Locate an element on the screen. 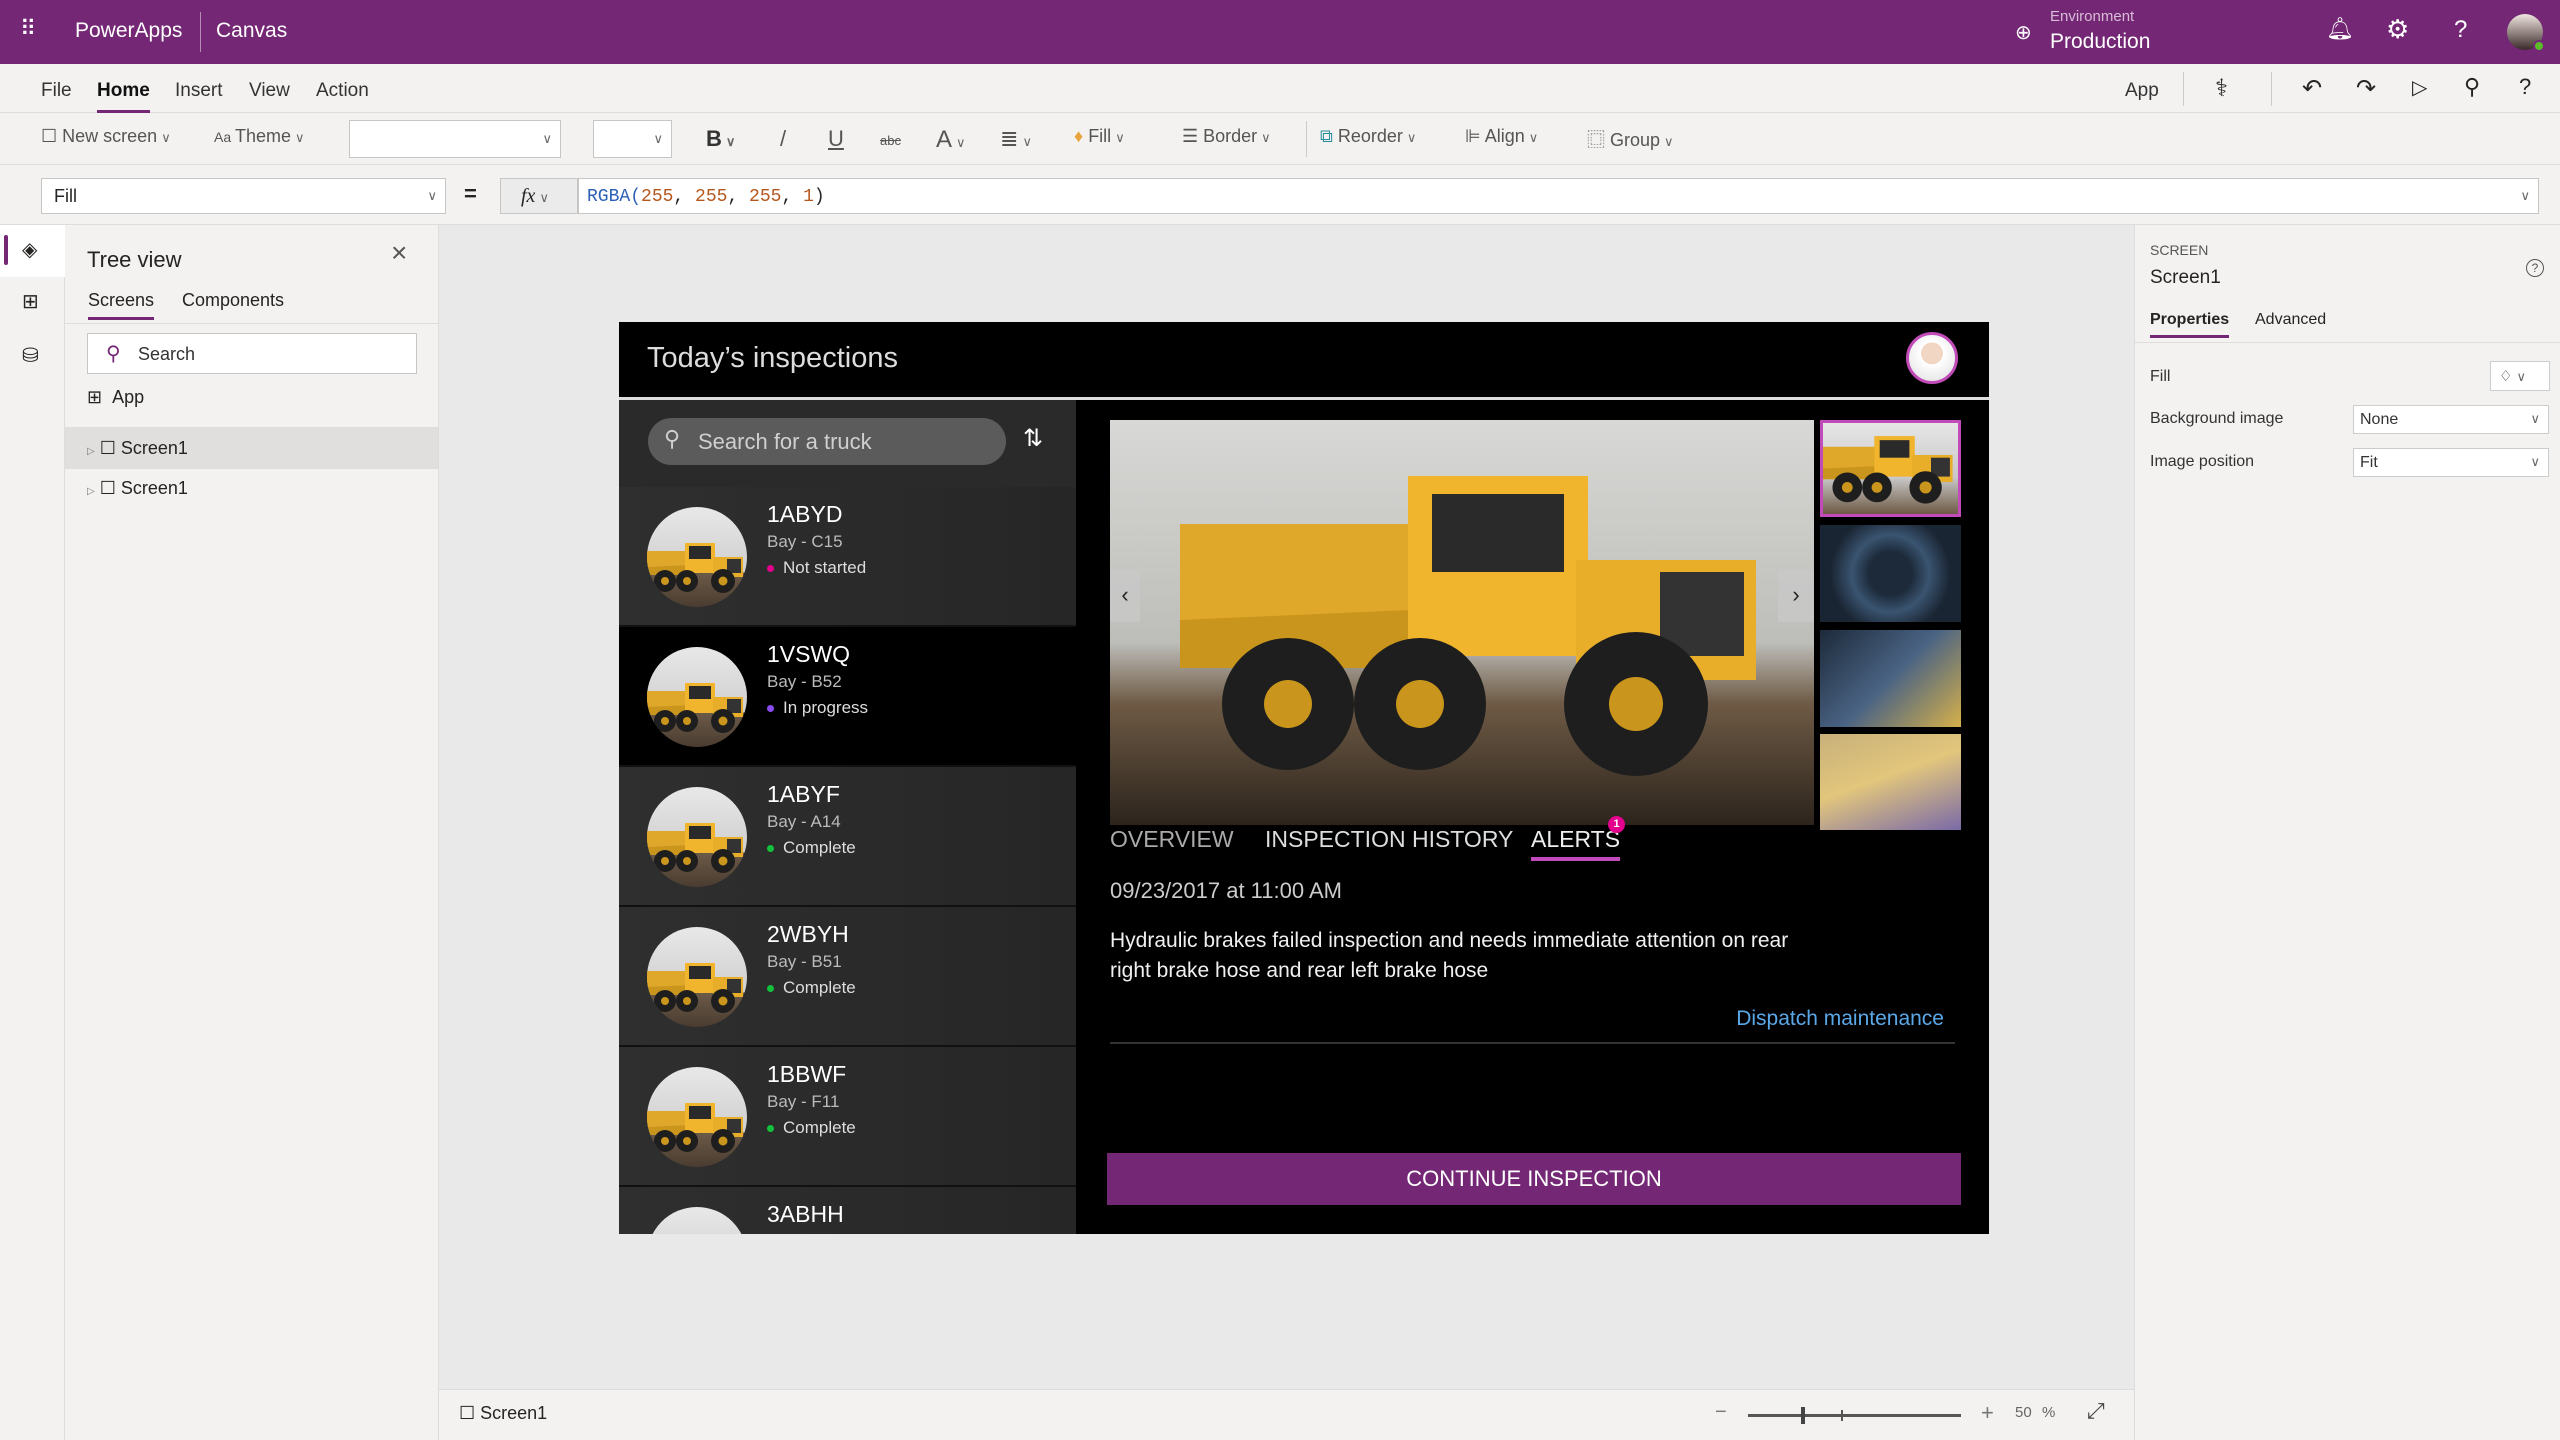 The width and height of the screenshot is (2560, 1440). zoom-out-button: − is located at coordinates (1721, 1412).